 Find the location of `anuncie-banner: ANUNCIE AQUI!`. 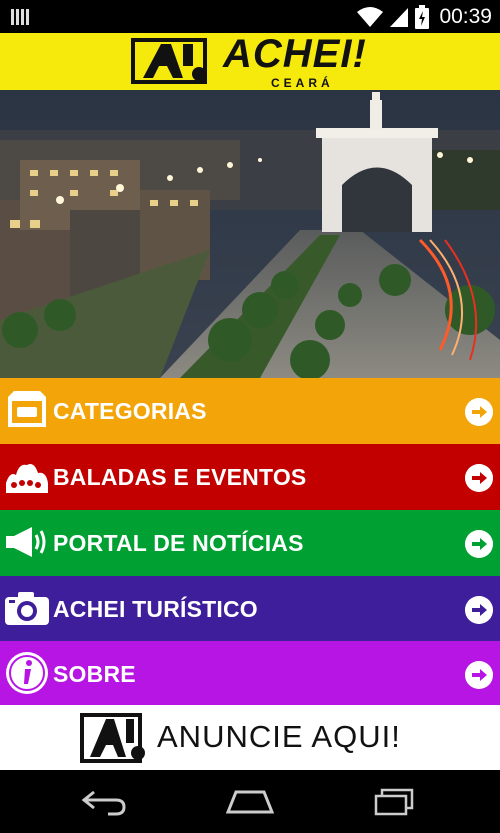

anuncie-banner: ANUNCIE AQUI! is located at coordinates (250, 737).